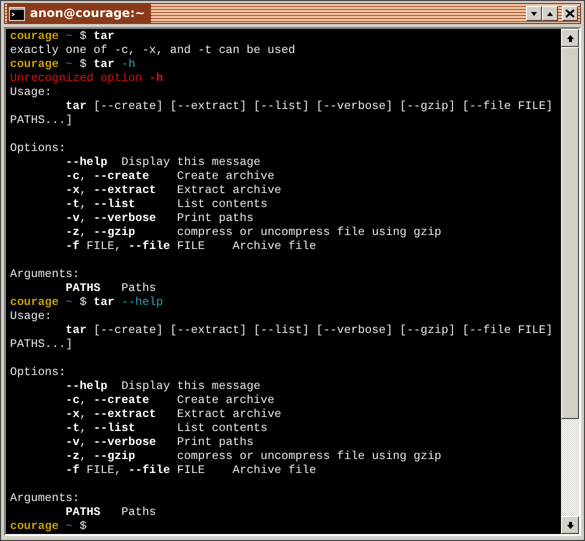 This screenshot has height=541, width=585. I want to click on arrow-up-icon, so click(570, 38).